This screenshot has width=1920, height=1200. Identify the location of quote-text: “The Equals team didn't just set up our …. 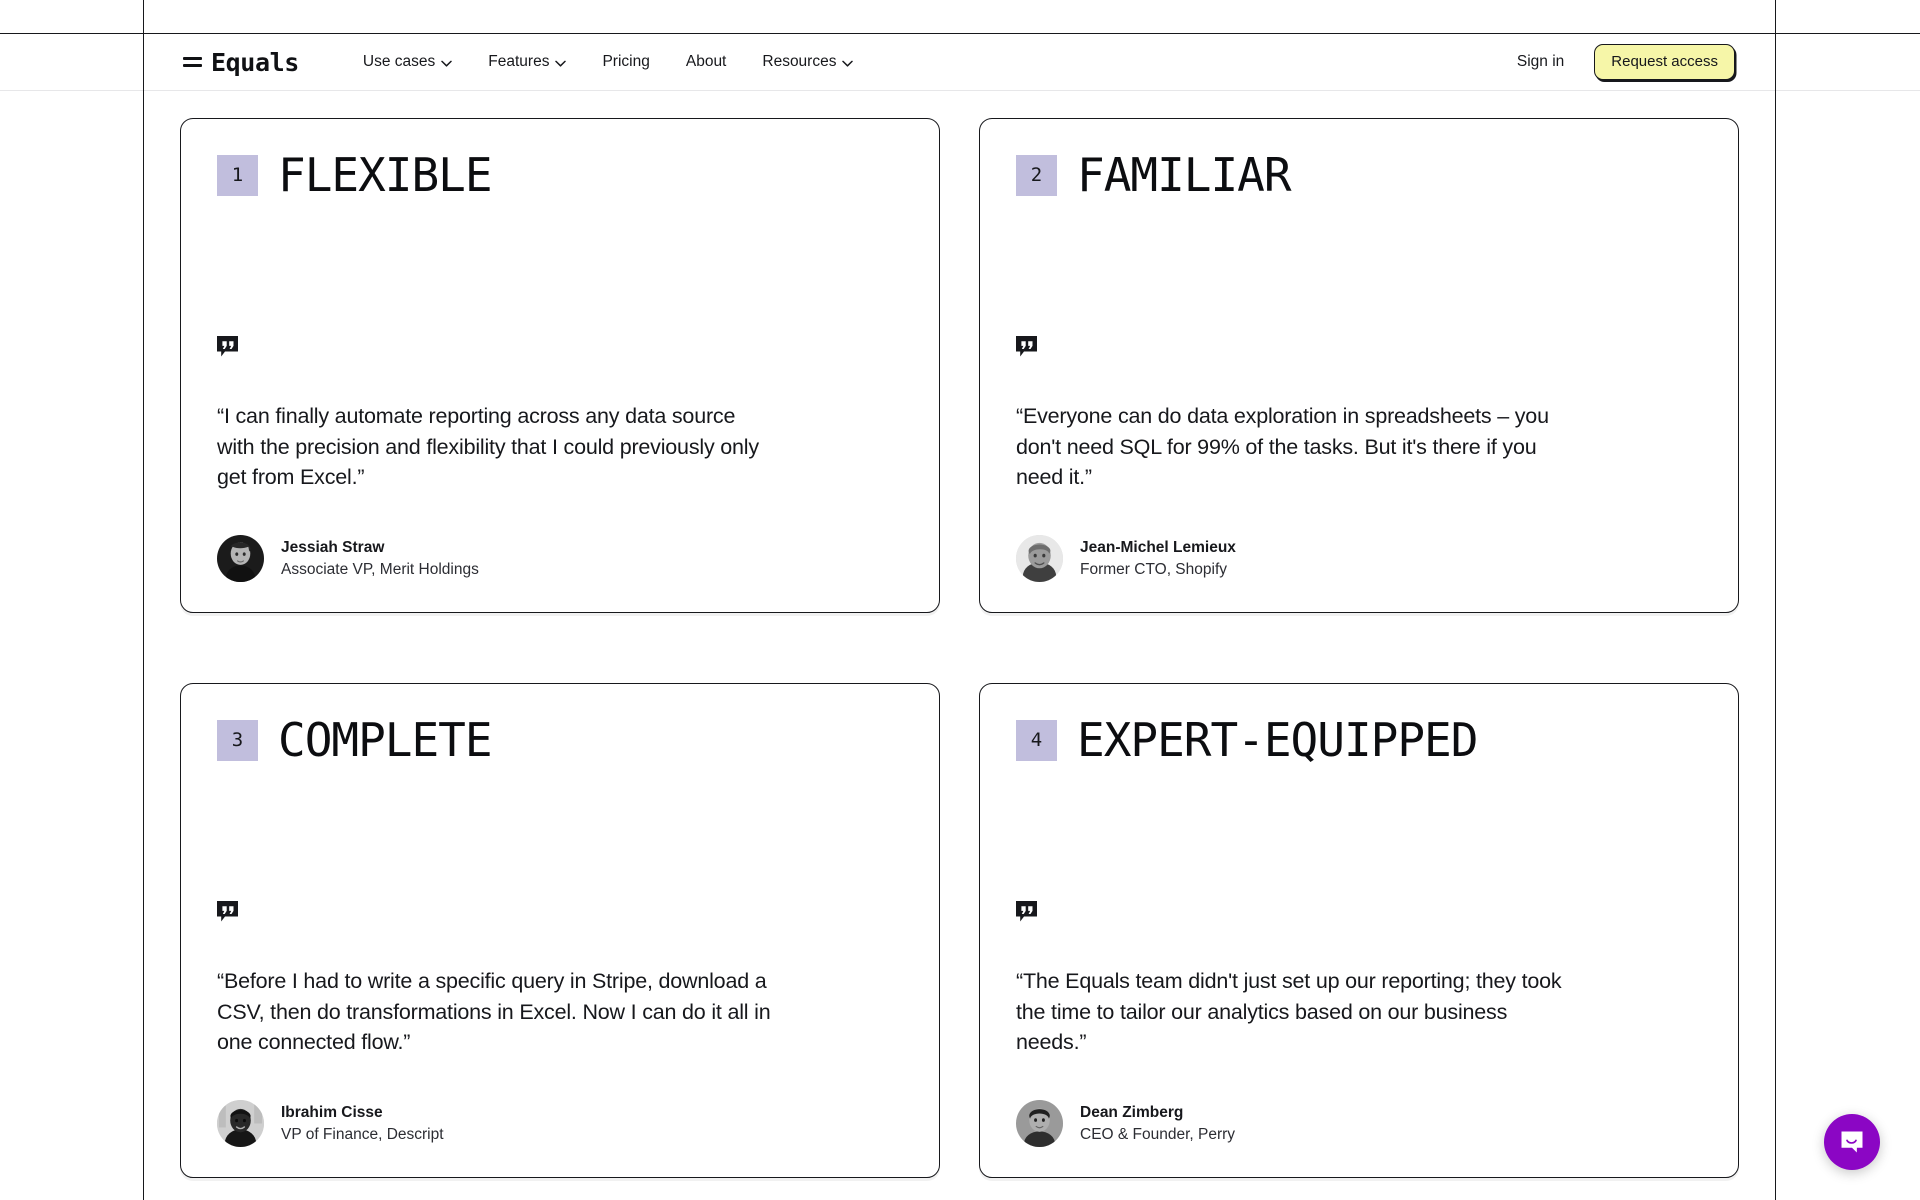
(1289, 1012).